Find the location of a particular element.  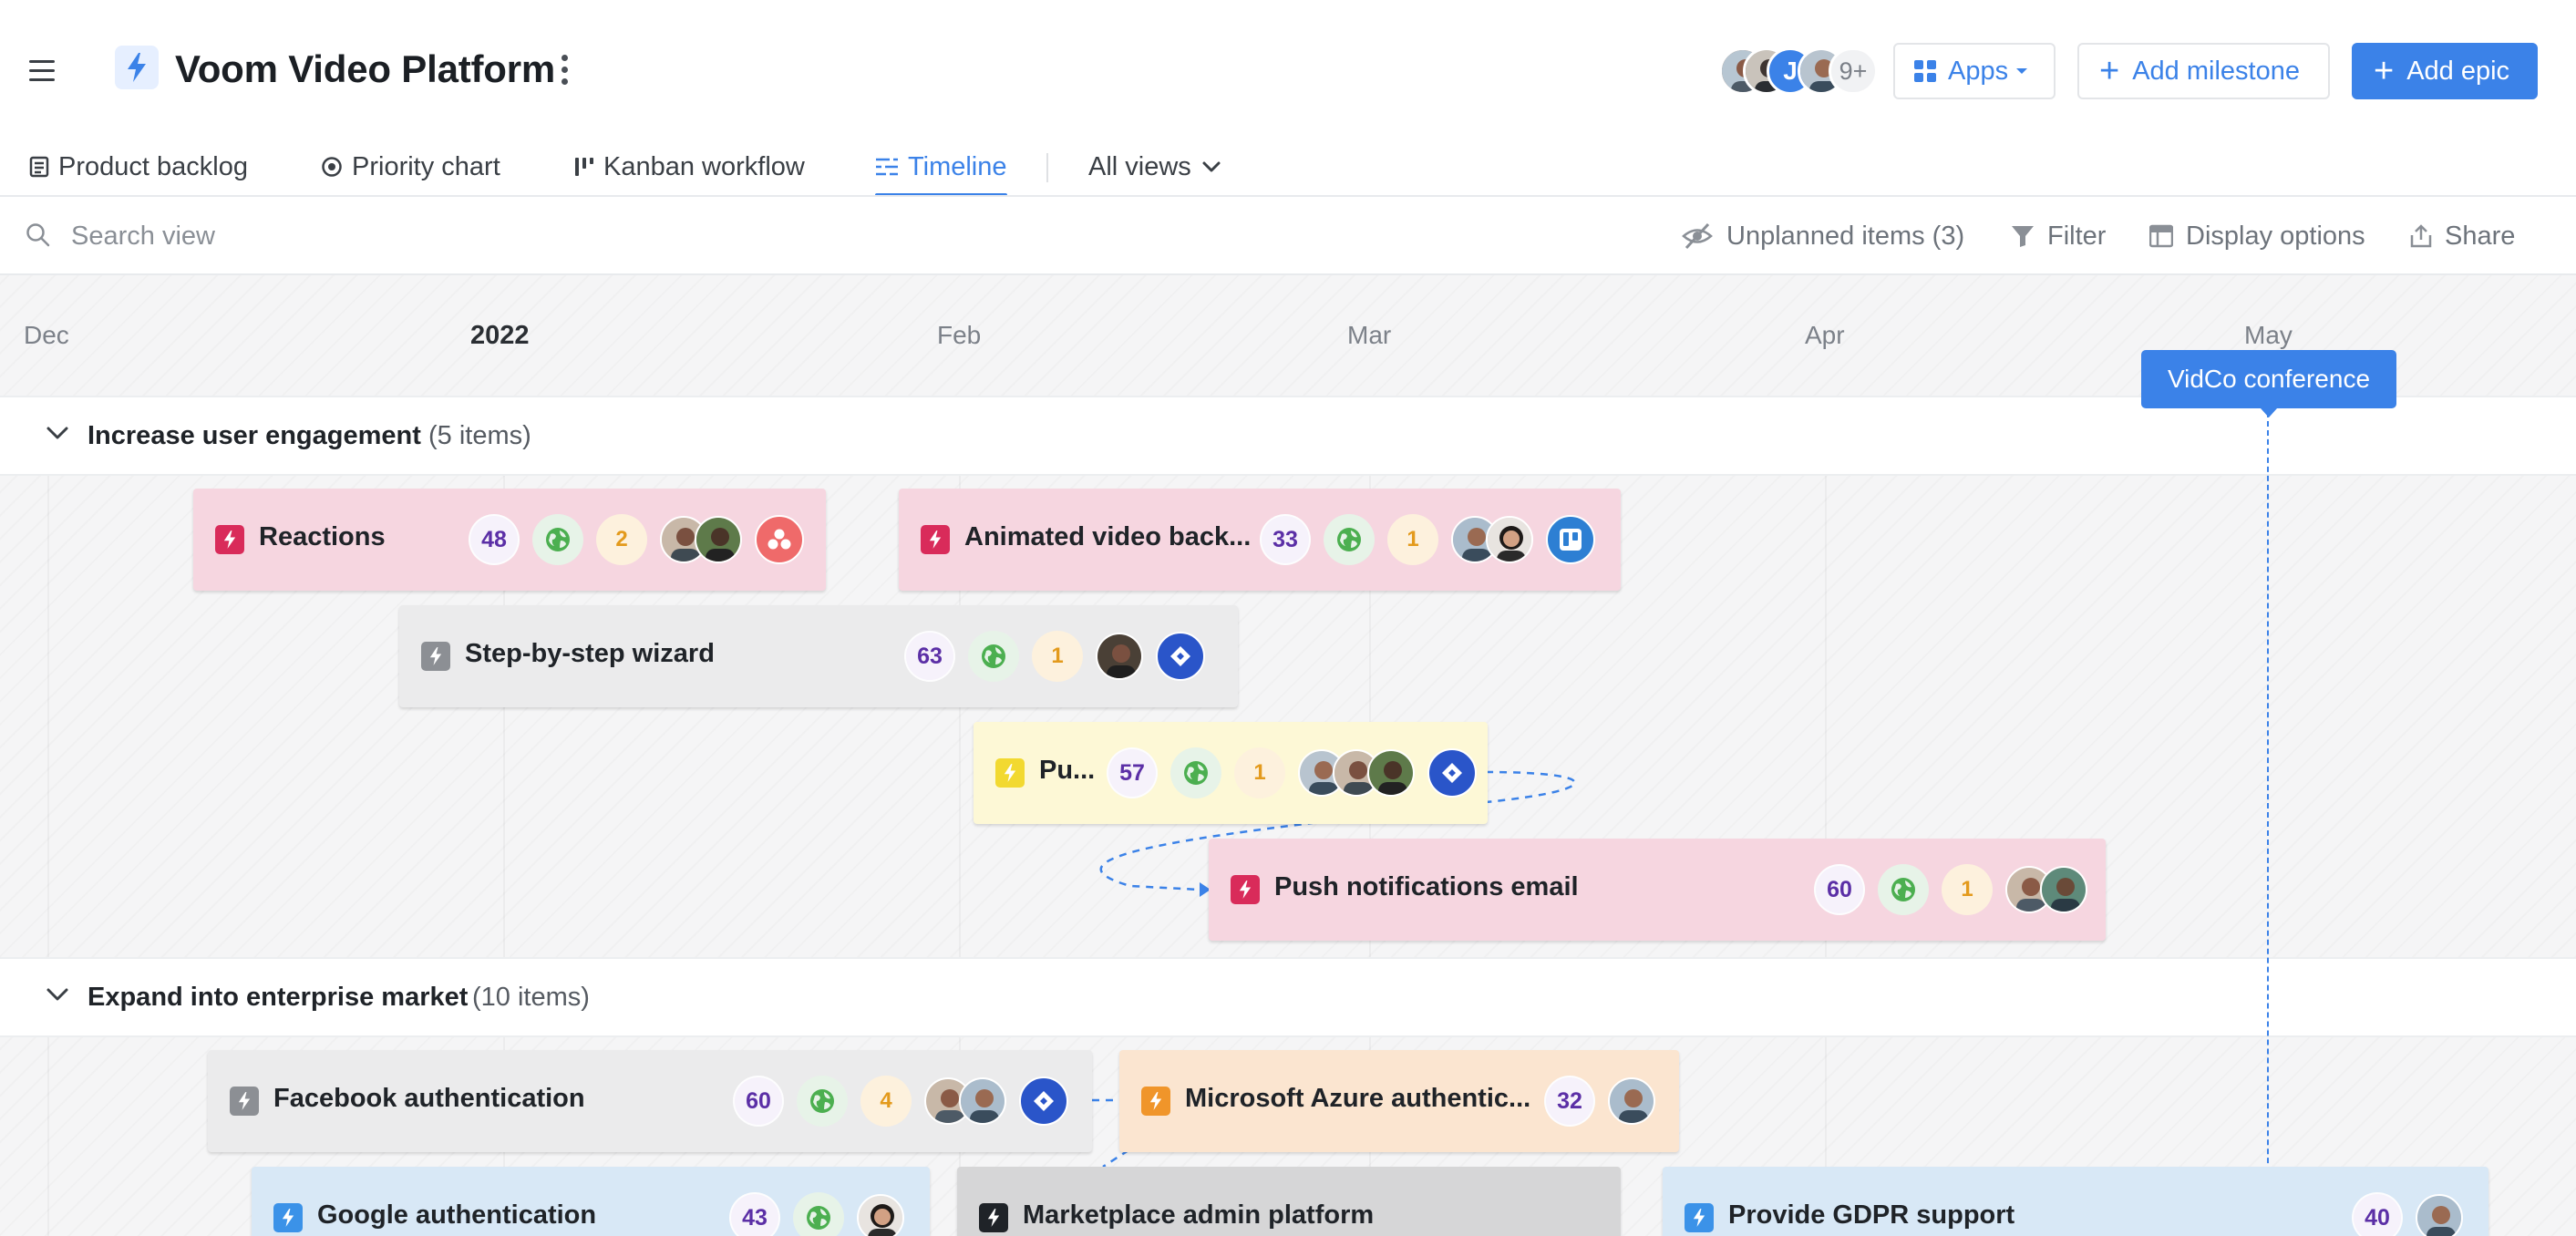

epic-meta: 60 1 is located at coordinates (1951, 889).